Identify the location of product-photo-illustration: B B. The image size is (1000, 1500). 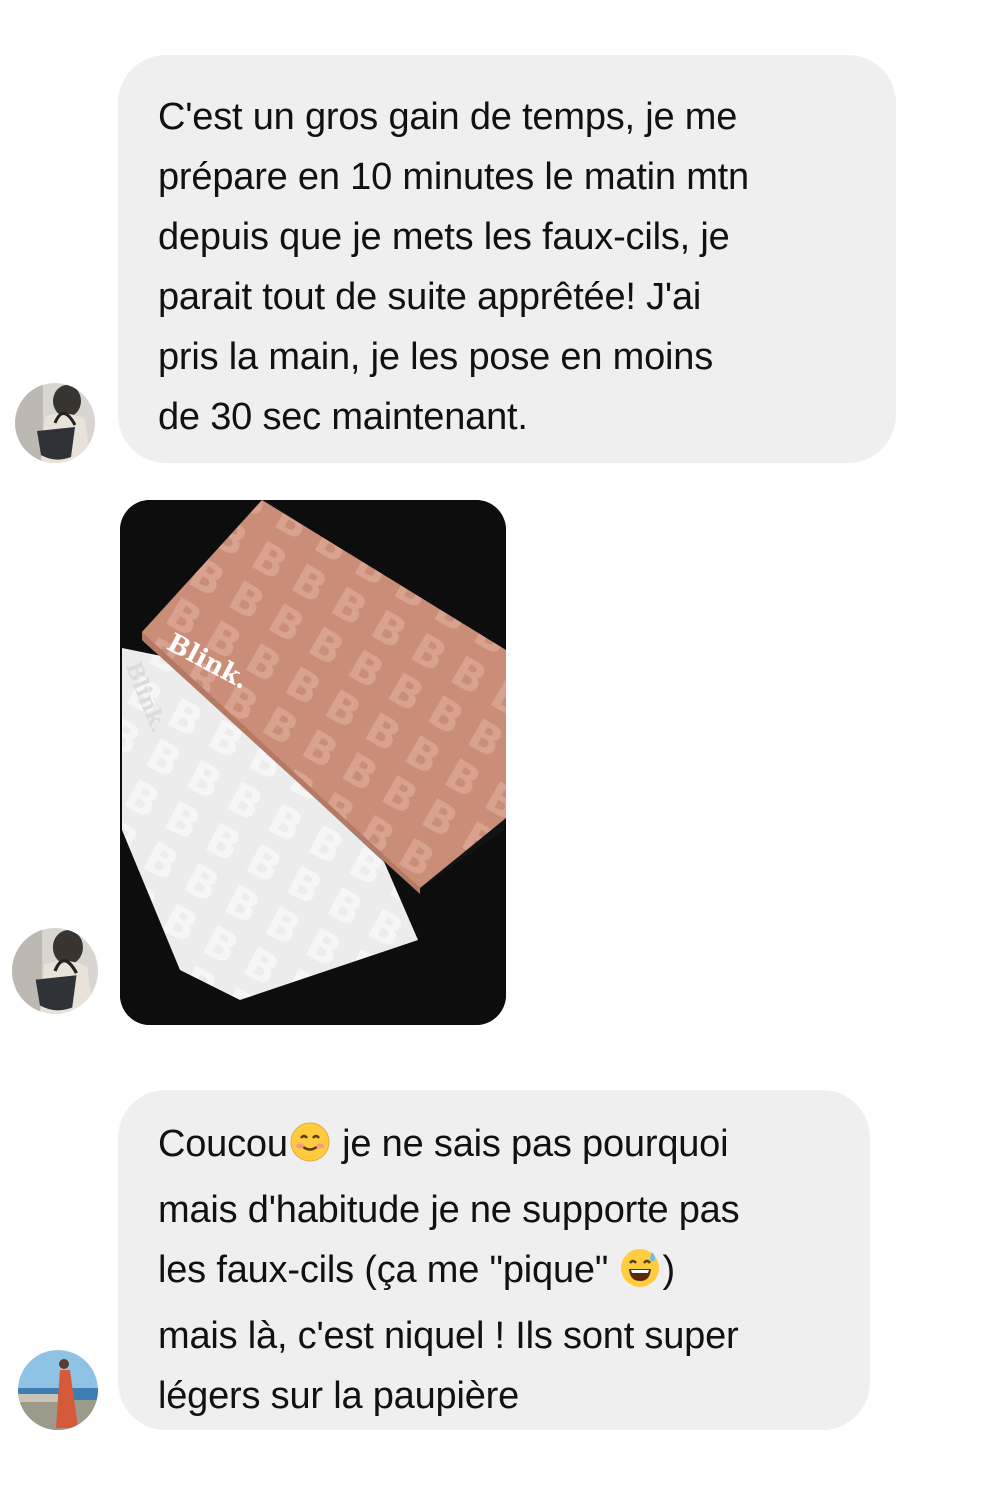
(313, 762).